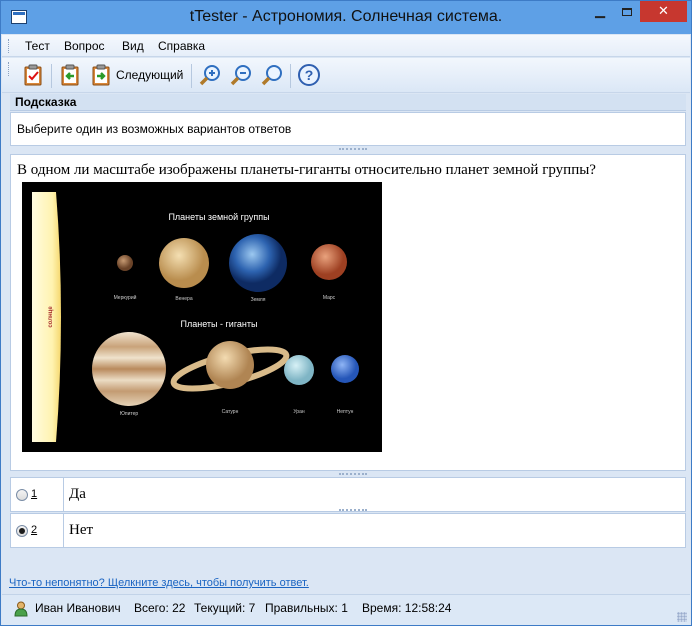 The image size is (692, 626). What do you see at coordinates (346, 46) in the screenshot?
I see `menu-bar: Тест Вопрос Вид Справка` at bounding box center [346, 46].